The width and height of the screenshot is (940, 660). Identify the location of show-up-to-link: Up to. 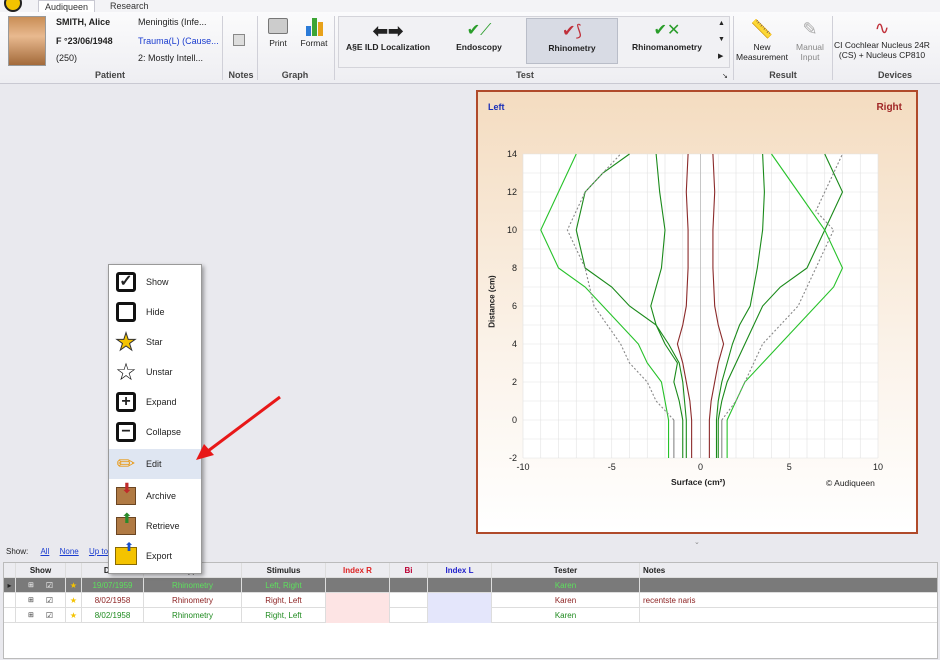
(98, 551).